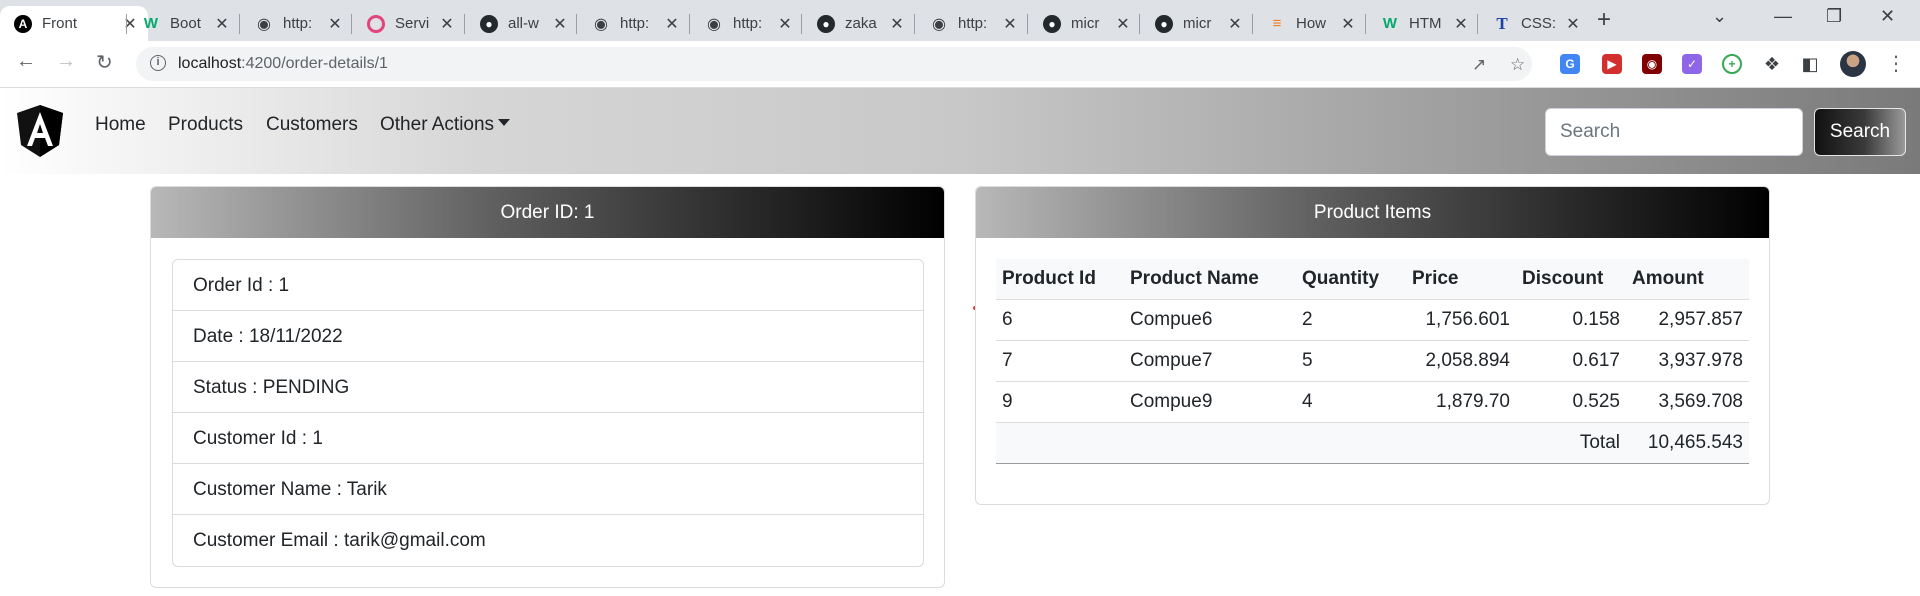 The height and width of the screenshot is (596, 1920). What do you see at coordinates (1652, 64) in the screenshot?
I see `ublock-icon: ◉` at bounding box center [1652, 64].